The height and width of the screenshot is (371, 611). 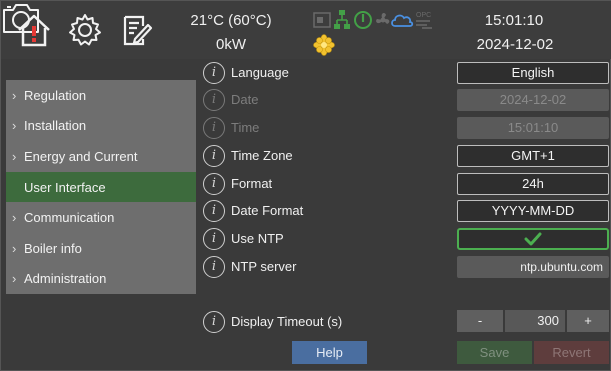 What do you see at coordinates (69, 218) in the screenshot?
I see `sidebar-item-label: Communication` at bounding box center [69, 218].